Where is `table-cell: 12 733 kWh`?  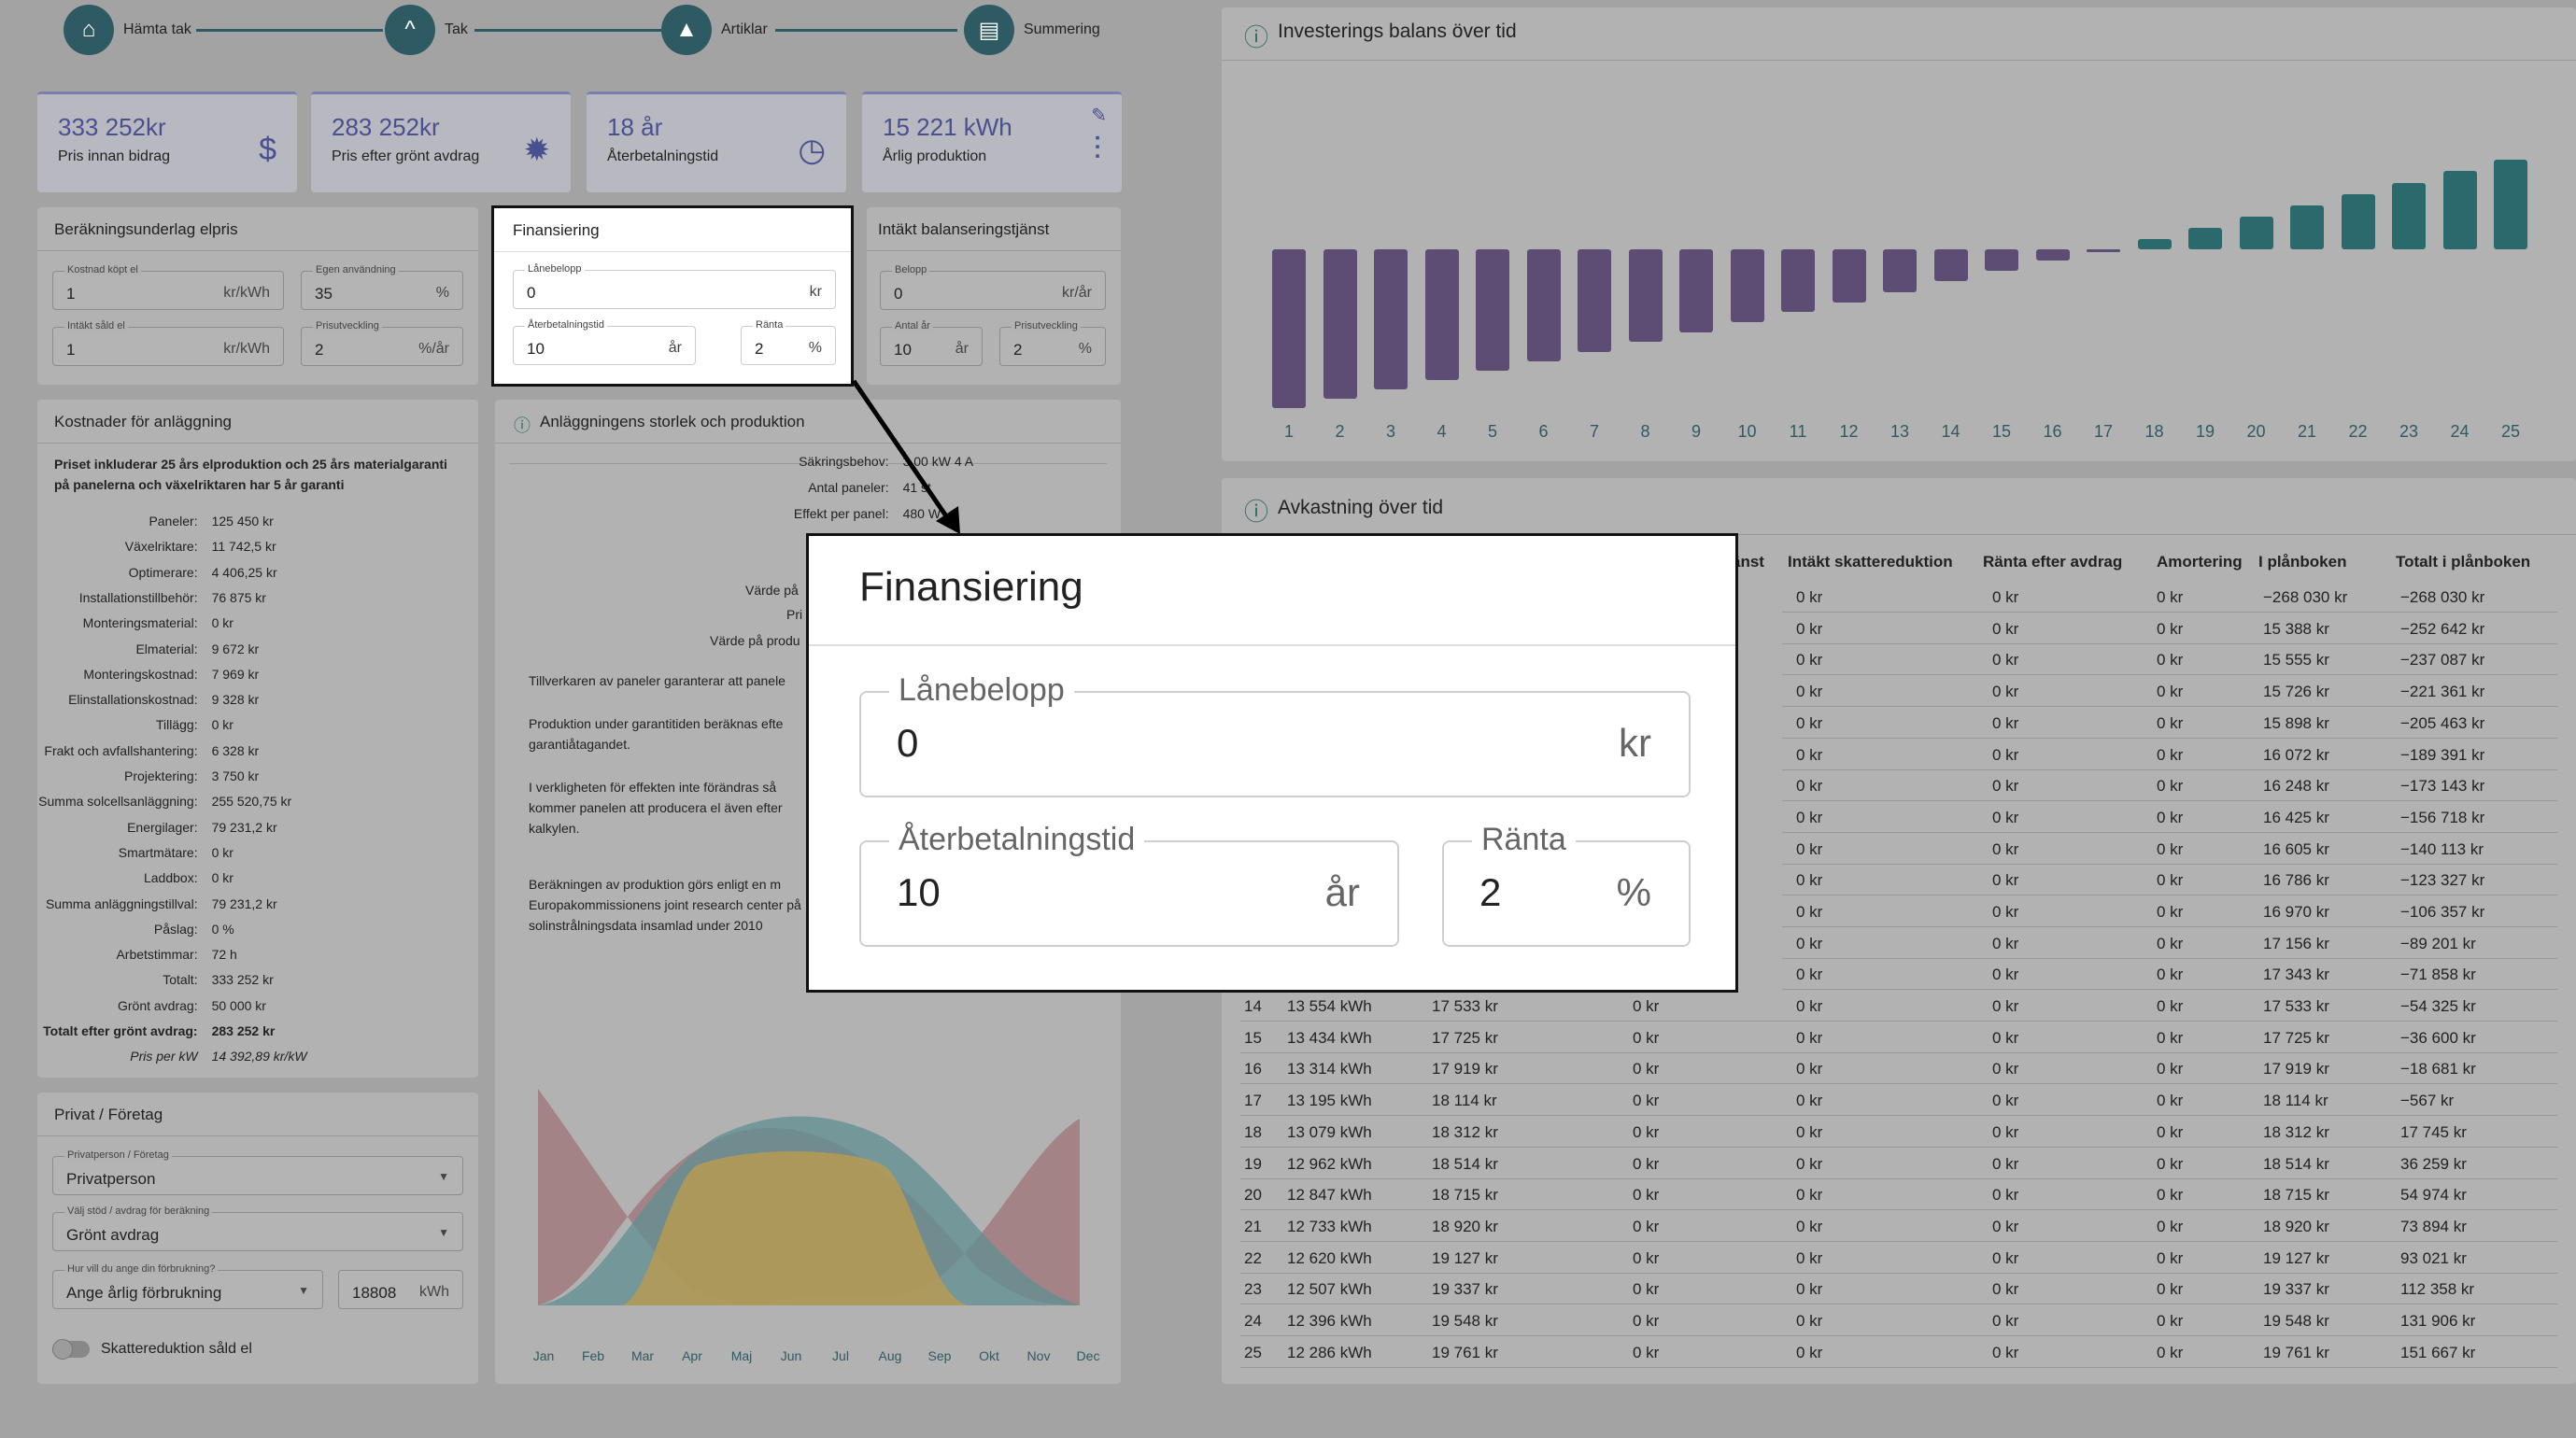 table-cell: 12 733 kWh is located at coordinates (1329, 1226).